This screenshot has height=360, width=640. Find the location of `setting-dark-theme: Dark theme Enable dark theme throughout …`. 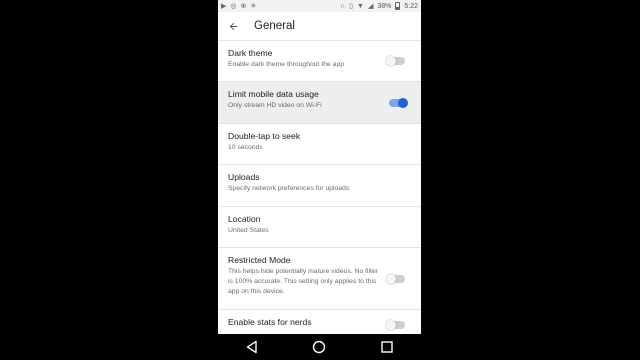

setting-dark-theme: Dark theme Enable dark theme throughout … is located at coordinates (319, 61).